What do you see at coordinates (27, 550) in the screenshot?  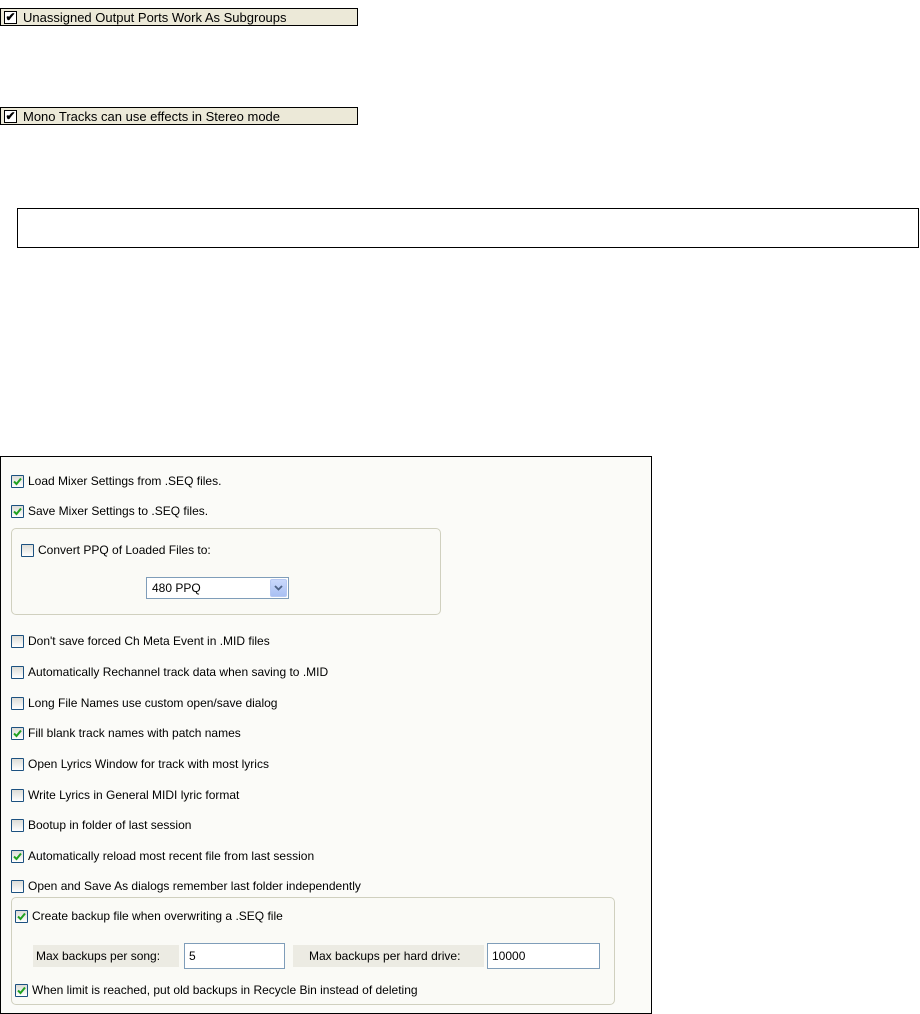 I see `convert-ppq-checkbox` at bounding box center [27, 550].